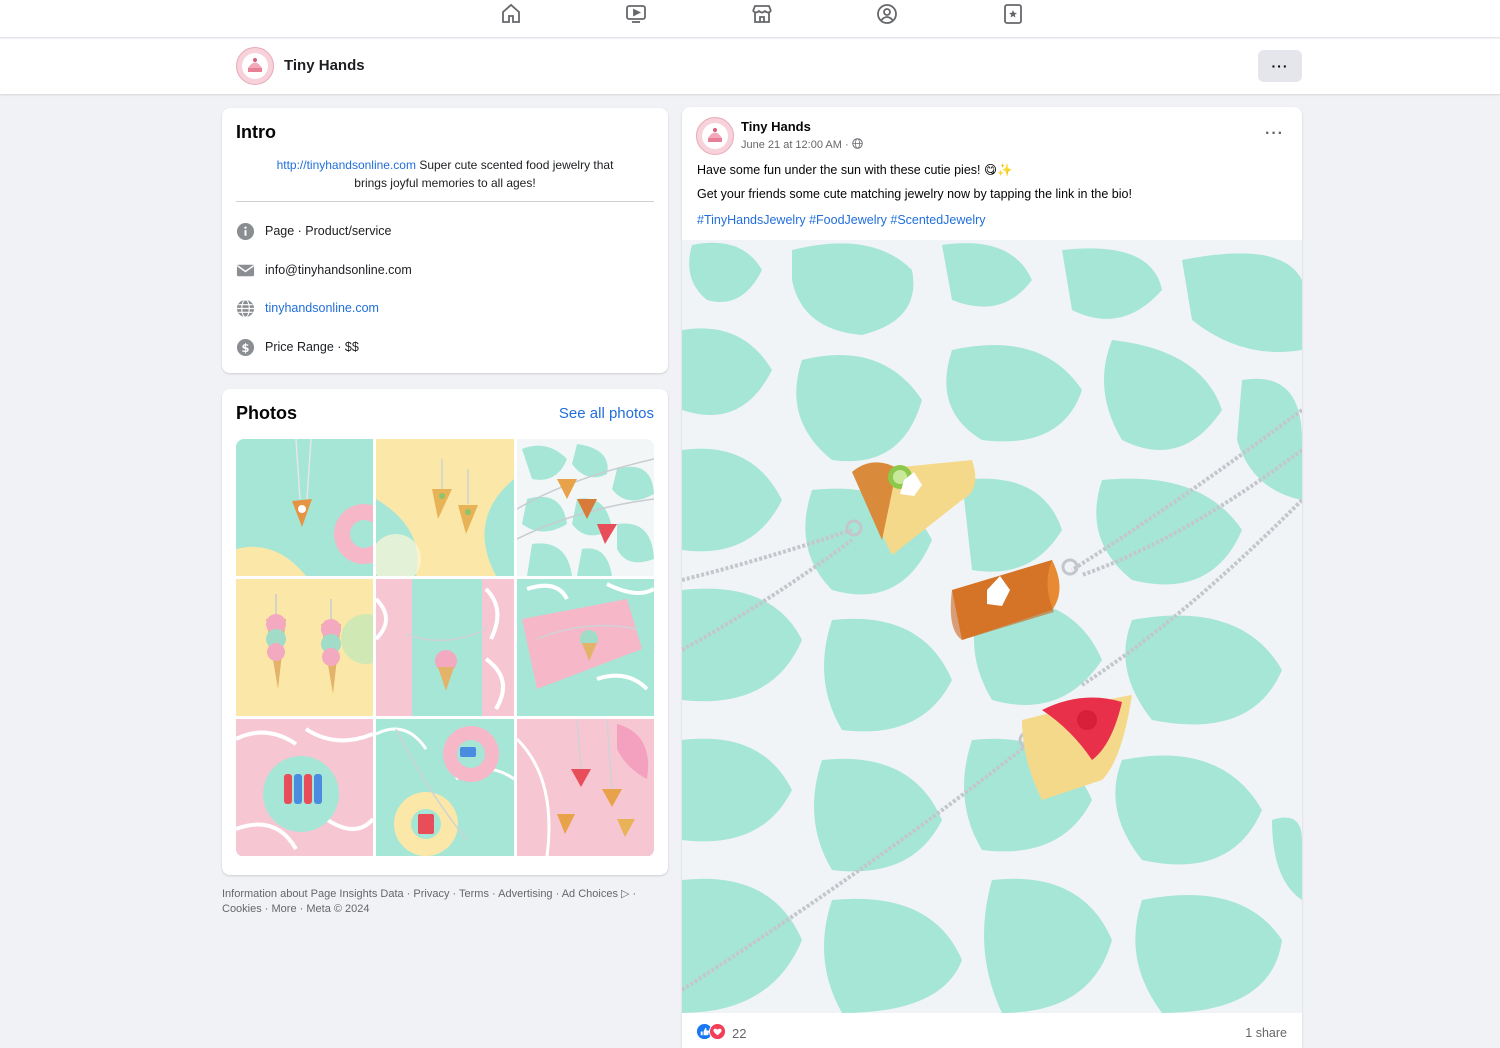 The width and height of the screenshot is (1500, 1048). Describe the element at coordinates (324, 65) in the screenshot. I see `page-name: Tiny Hands` at that location.